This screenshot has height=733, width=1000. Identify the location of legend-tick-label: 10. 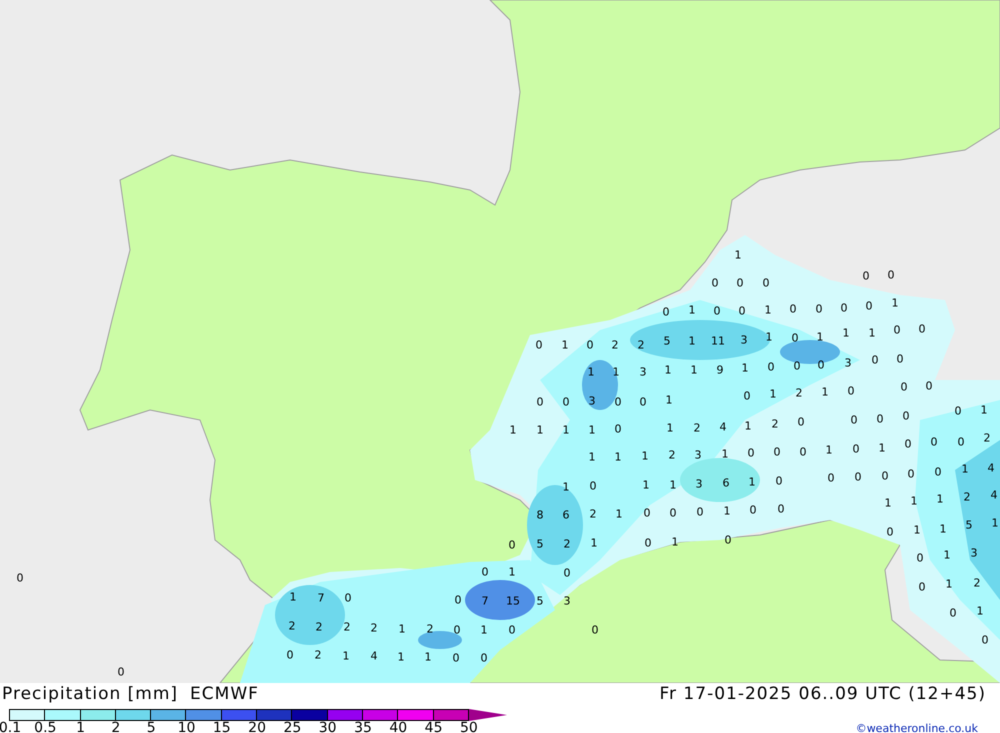
(187, 727).